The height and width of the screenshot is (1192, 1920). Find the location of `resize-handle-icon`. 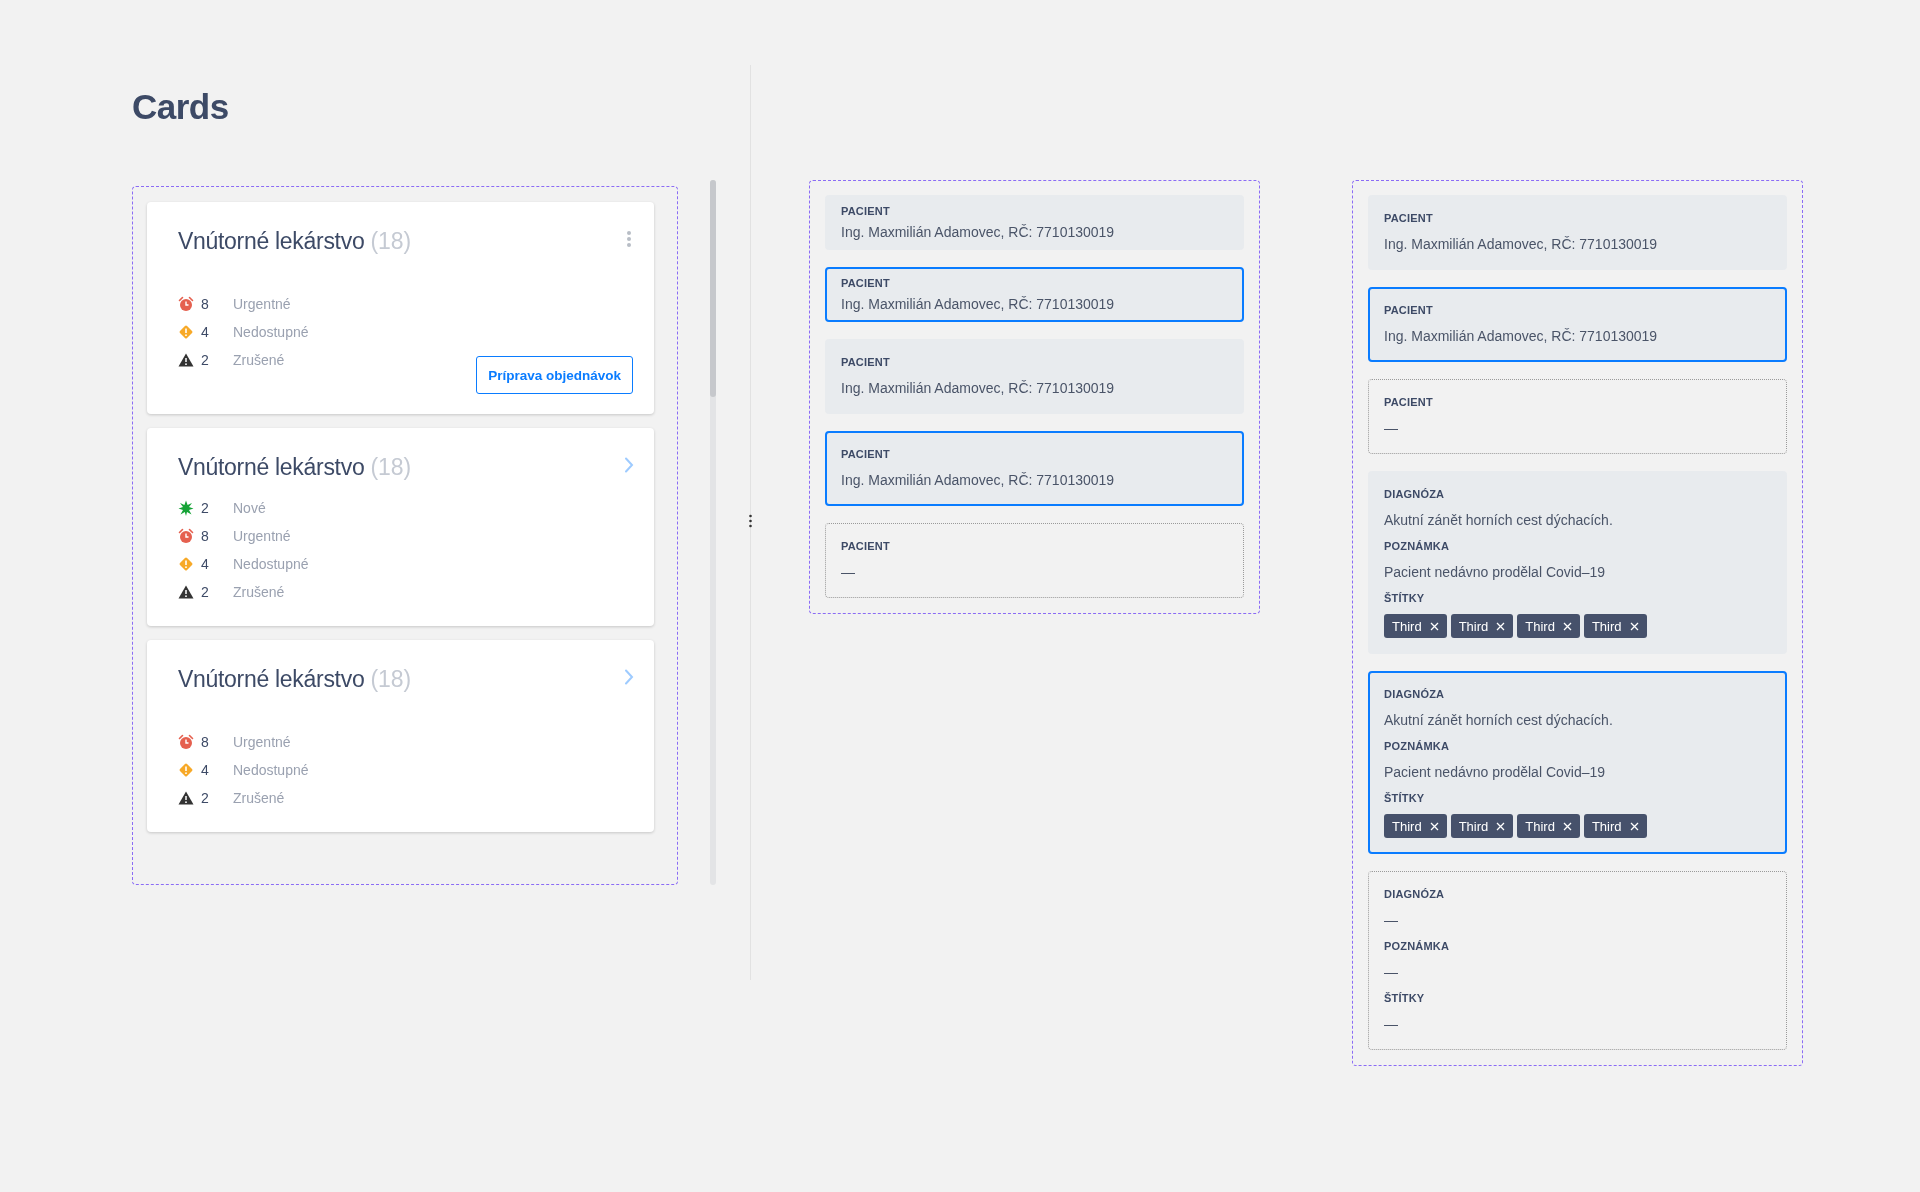

resize-handle-icon is located at coordinates (750, 521).